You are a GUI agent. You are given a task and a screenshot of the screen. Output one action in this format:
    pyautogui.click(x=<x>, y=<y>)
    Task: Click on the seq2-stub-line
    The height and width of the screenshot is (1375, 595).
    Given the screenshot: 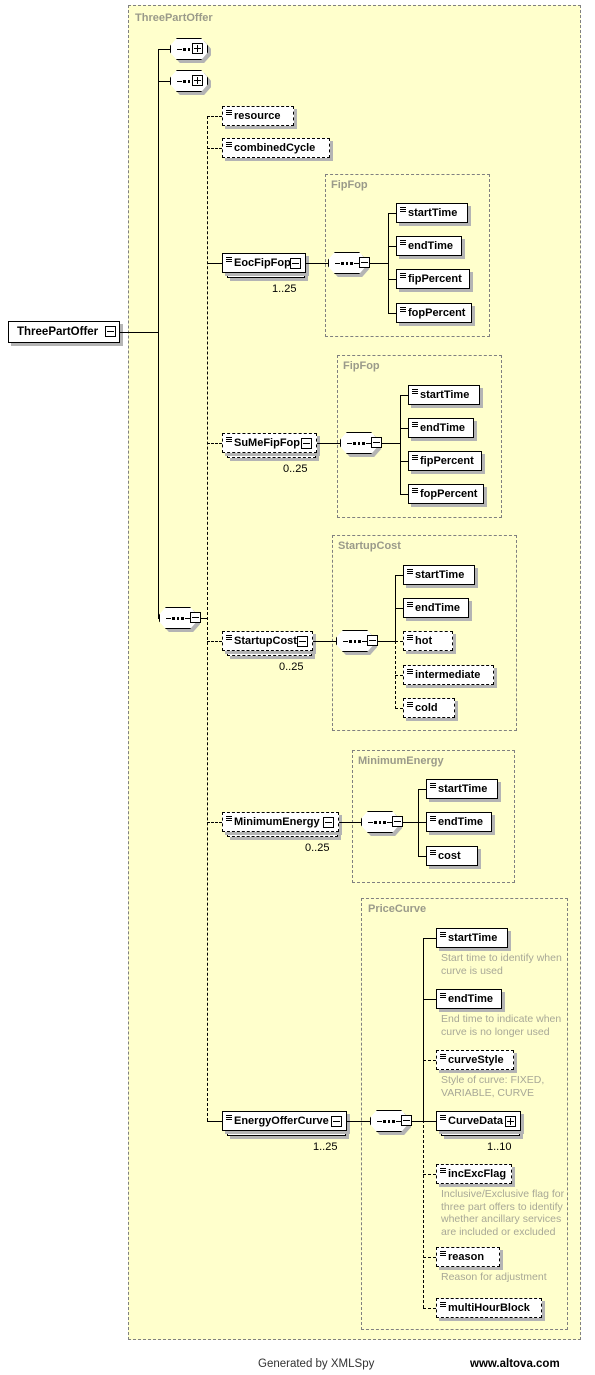 What is the action you would take?
    pyautogui.click(x=164, y=81)
    